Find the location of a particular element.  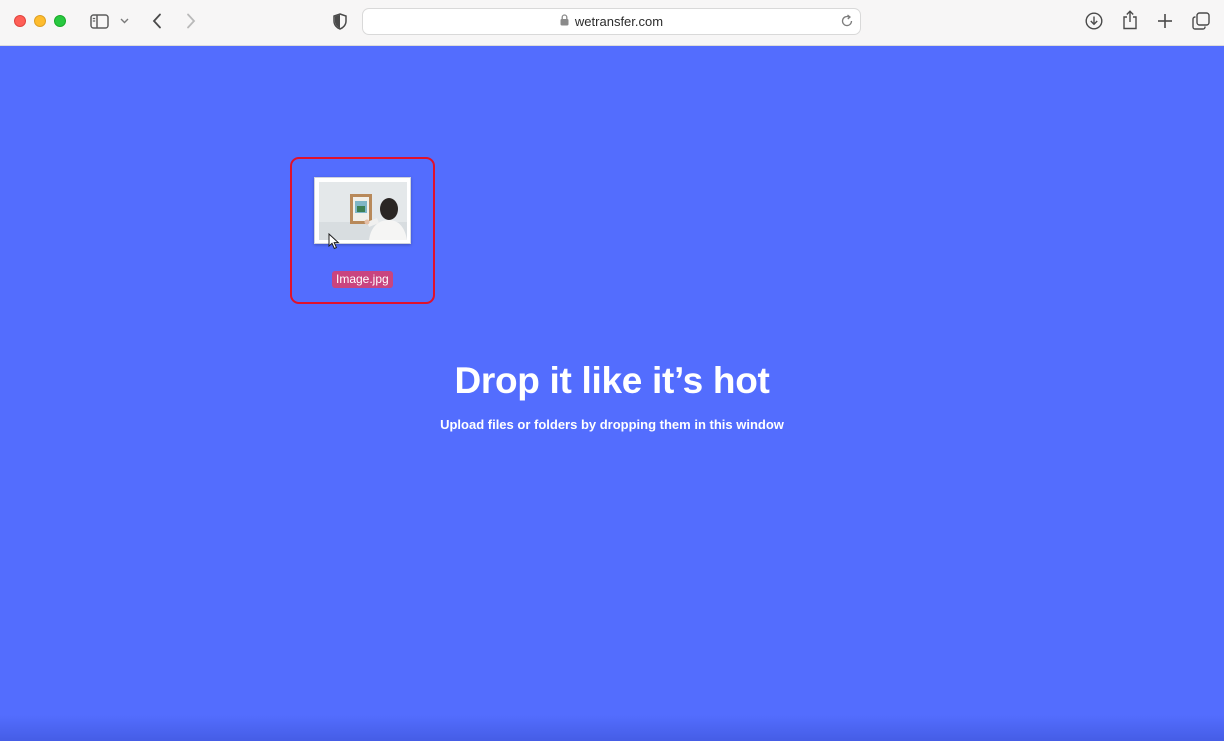

browser-toolbar: wetransfer.com is located at coordinates (612, 23).